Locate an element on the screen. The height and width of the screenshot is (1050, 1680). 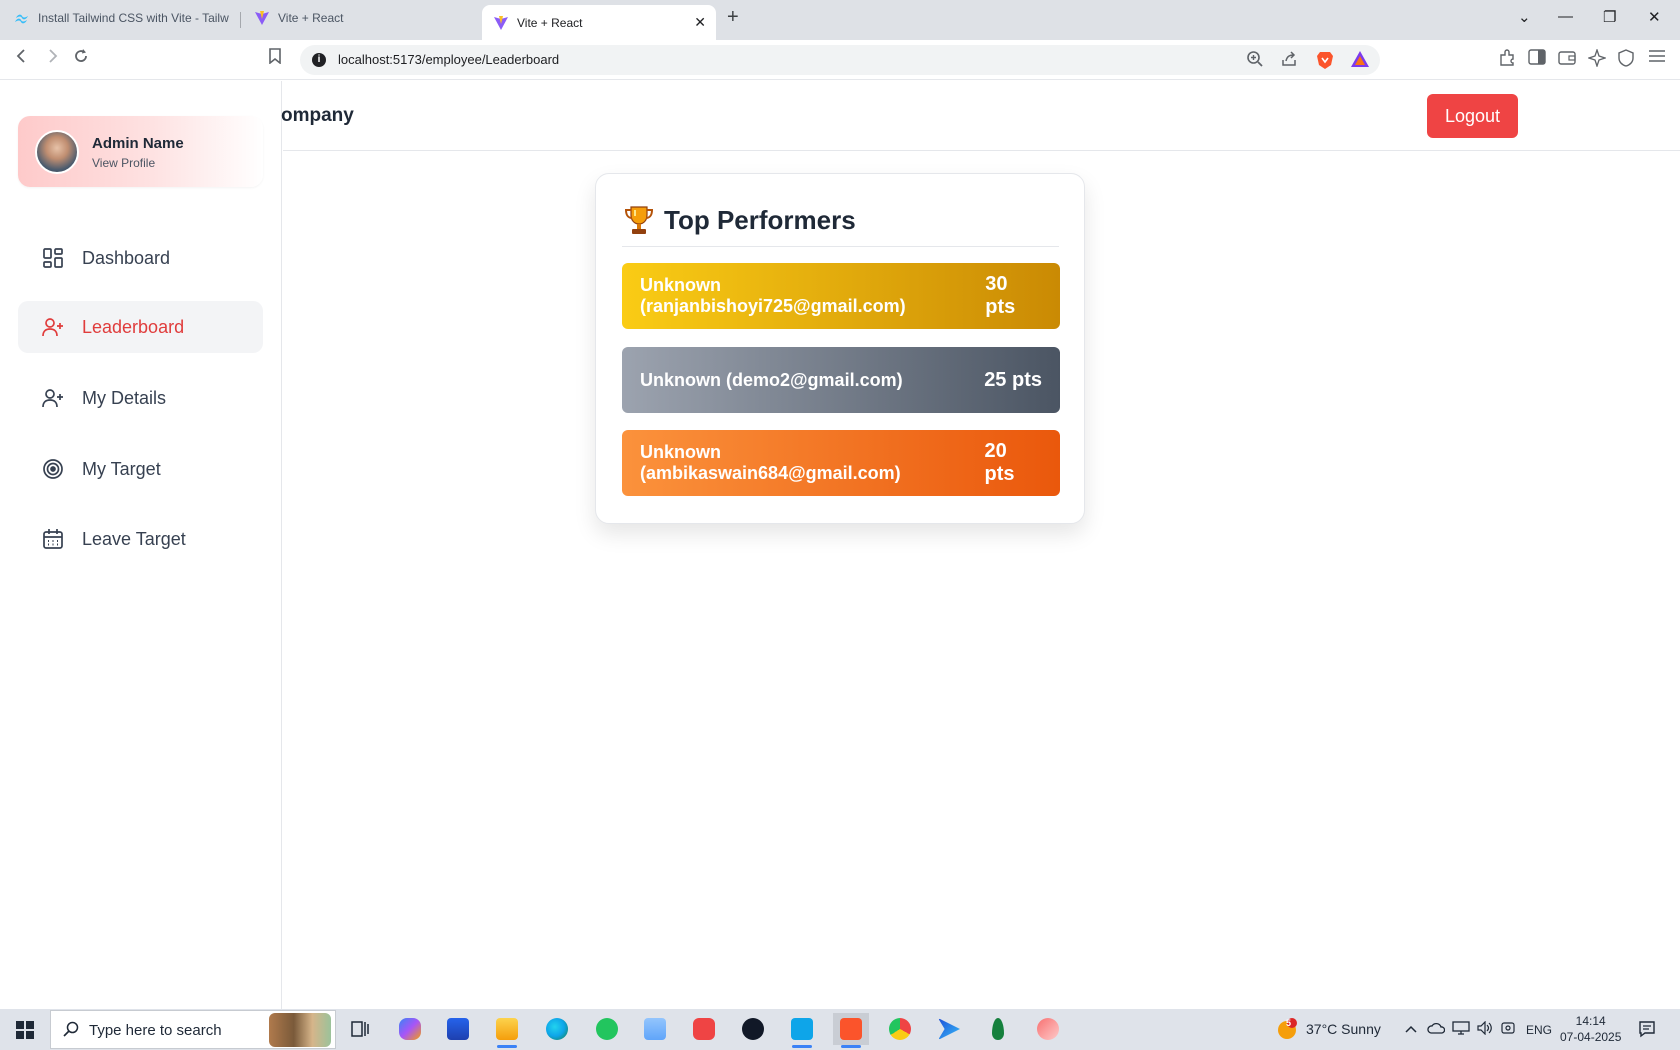
close-window-button: ✕ is located at coordinates (1654, 17).